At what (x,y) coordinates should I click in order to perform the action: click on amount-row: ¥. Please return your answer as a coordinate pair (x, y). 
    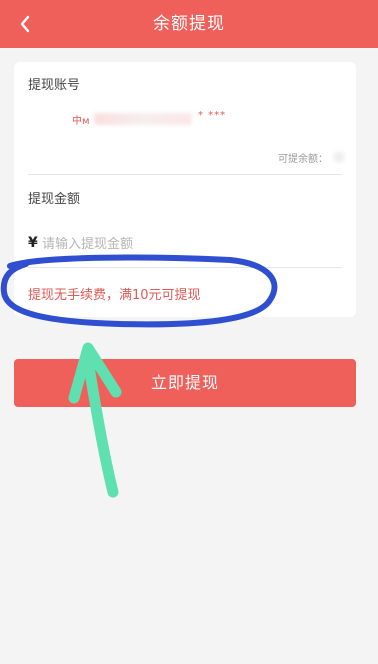
    Looking at the image, I should click on (185, 245).